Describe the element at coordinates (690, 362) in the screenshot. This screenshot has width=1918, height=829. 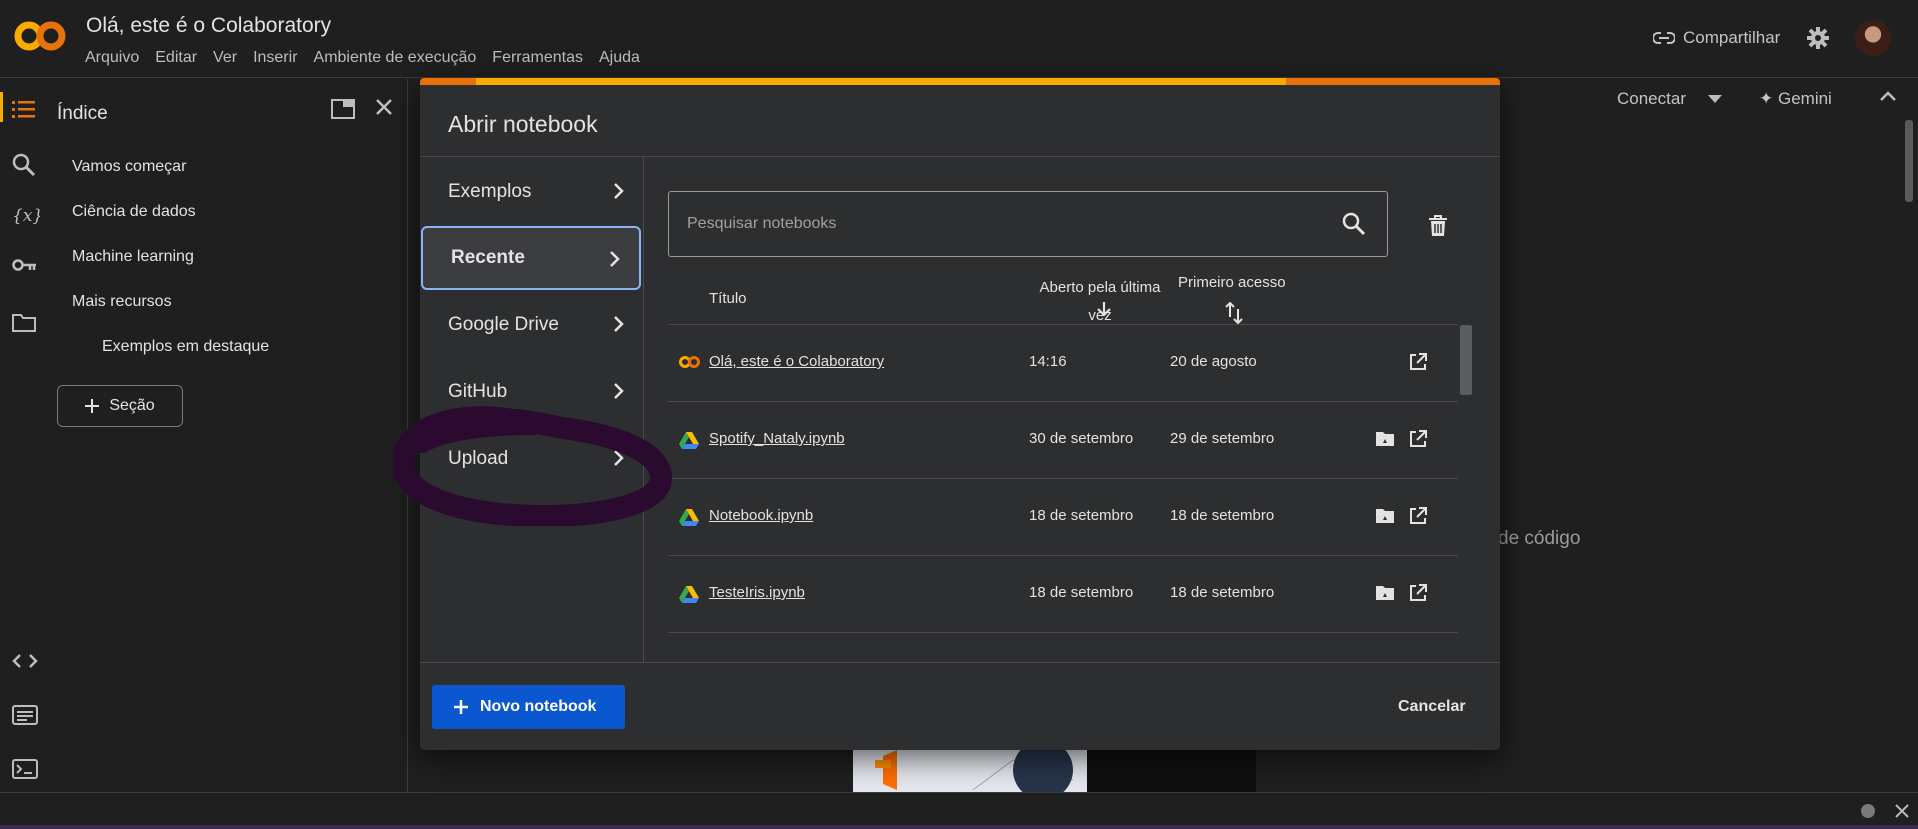
I see `colab-icon` at that location.